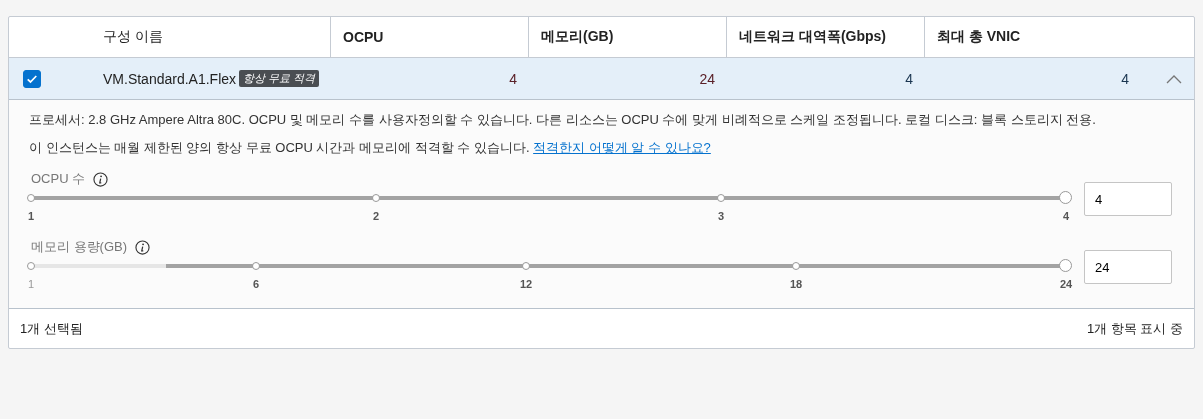  Describe the element at coordinates (1128, 199) in the screenshot. I see `value-input: 4` at that location.